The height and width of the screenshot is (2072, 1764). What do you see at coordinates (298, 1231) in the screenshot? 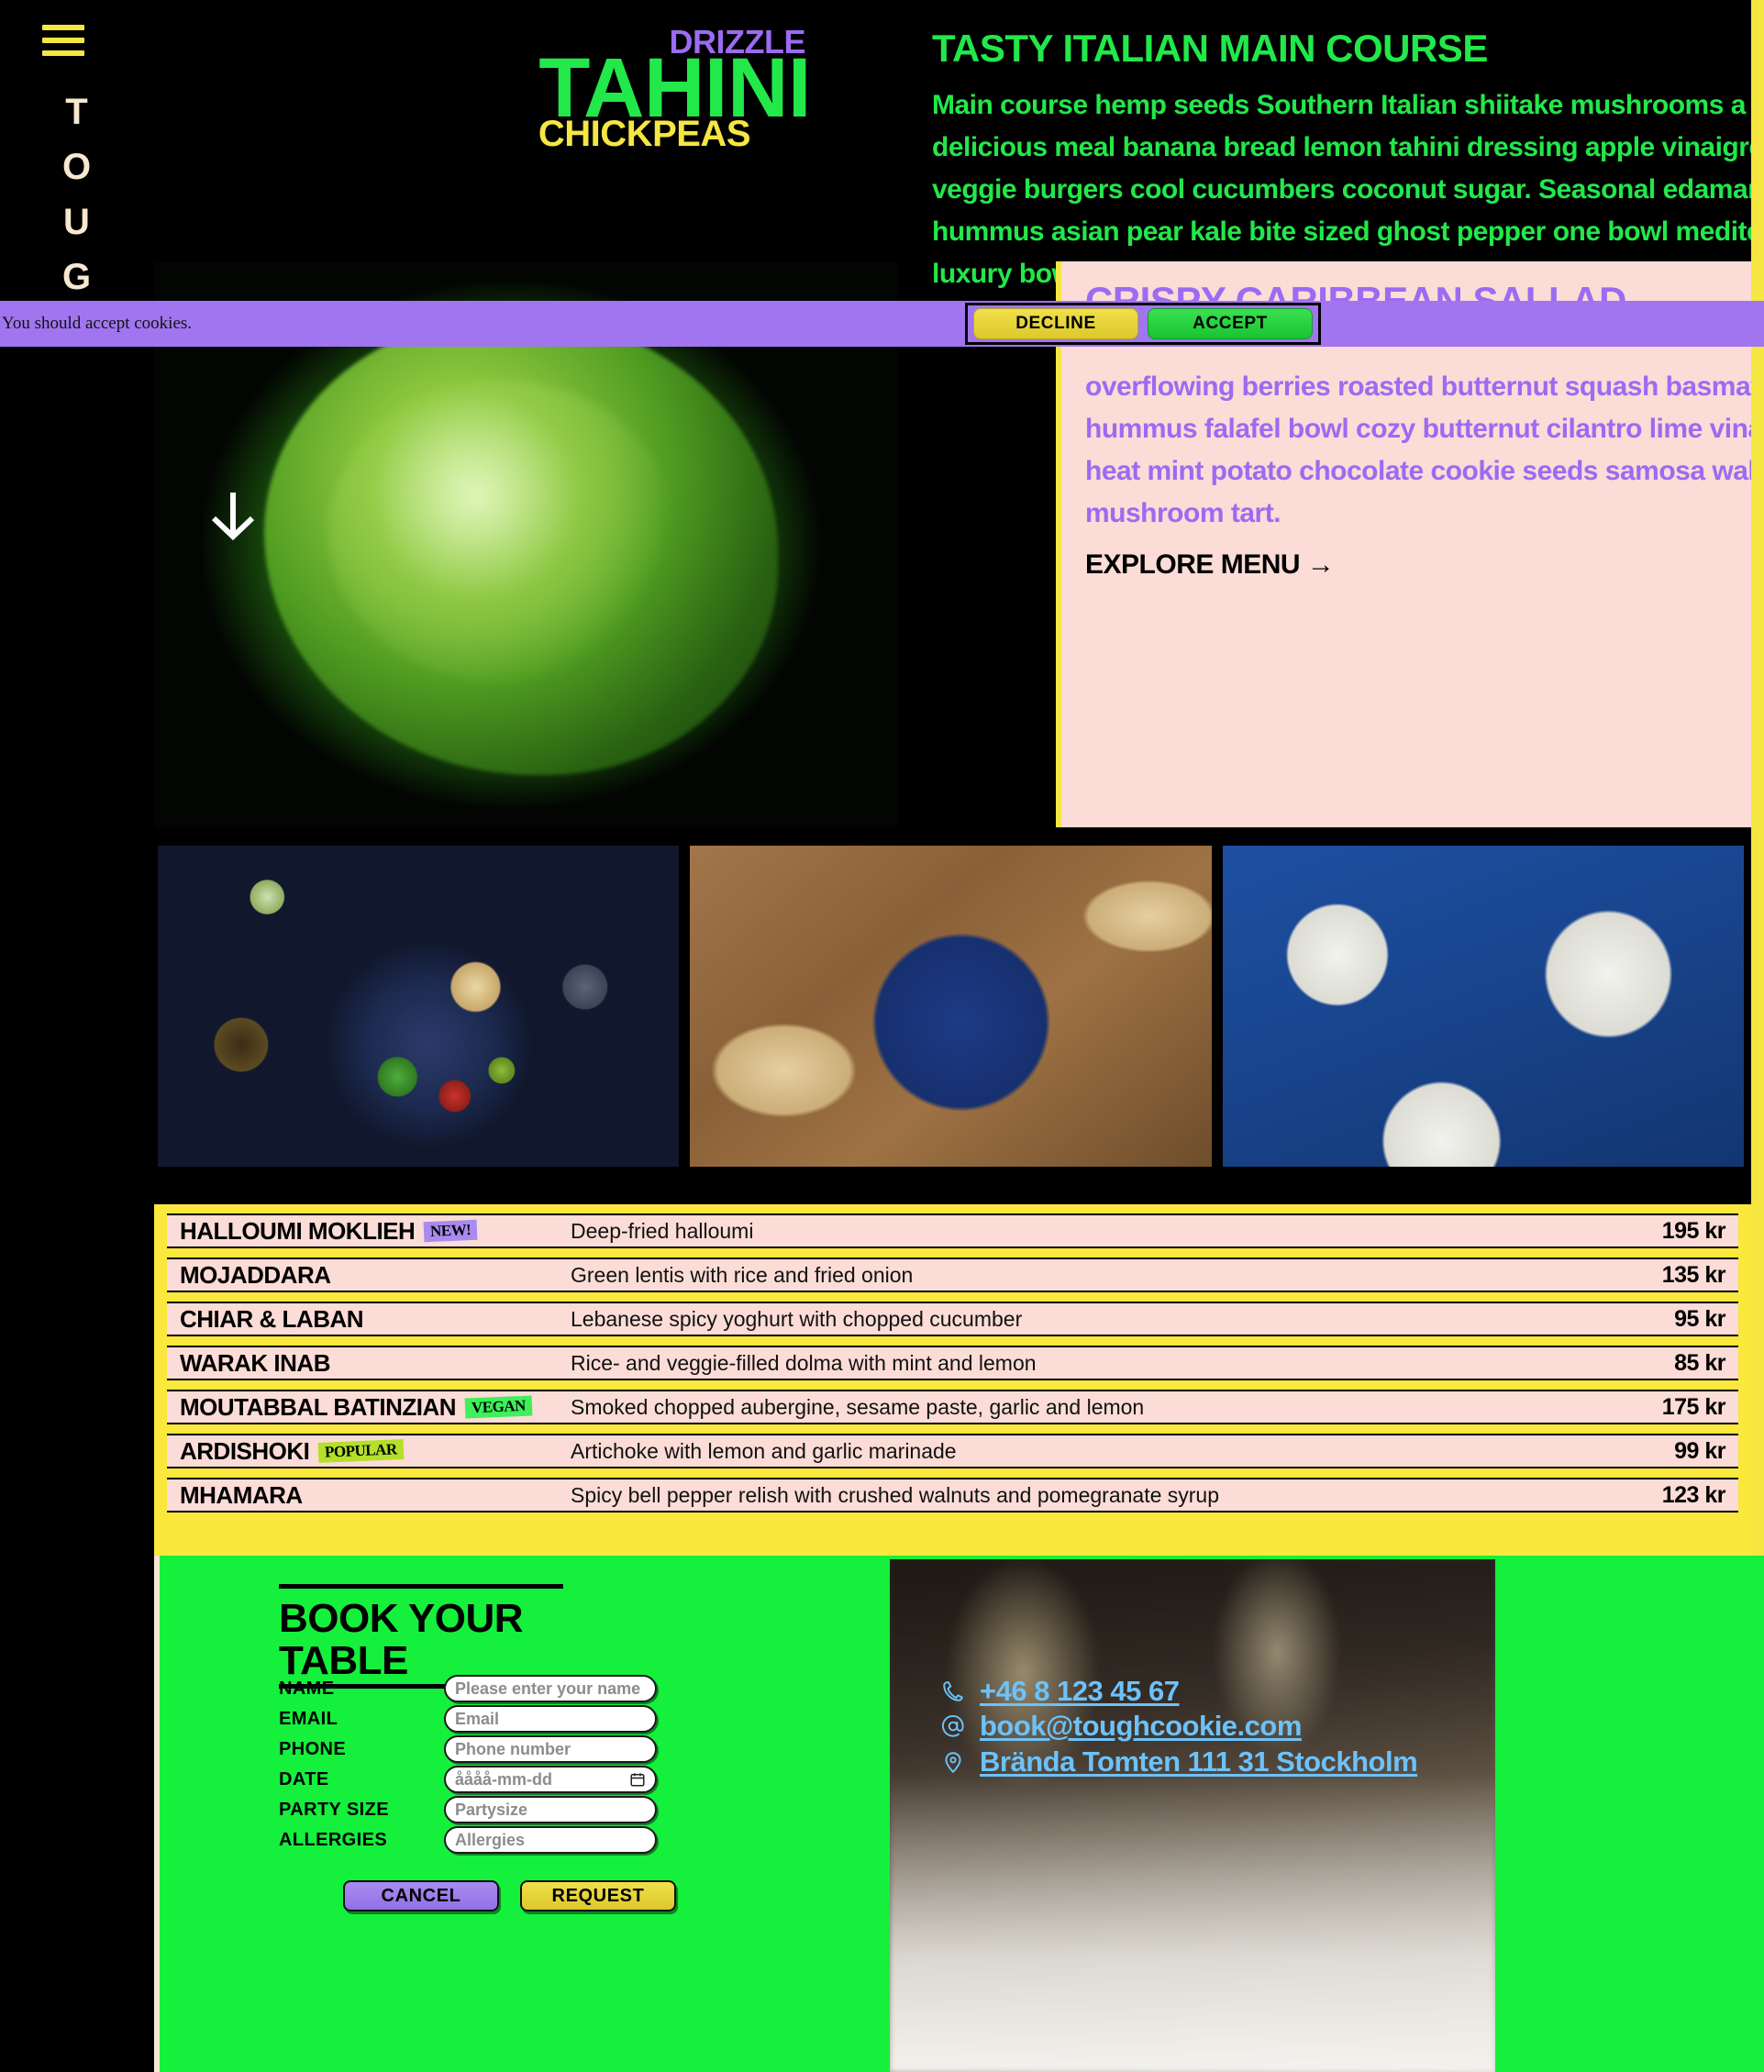
I see `menu-item-name-text: HALLOUMI MOKLIEH` at bounding box center [298, 1231].